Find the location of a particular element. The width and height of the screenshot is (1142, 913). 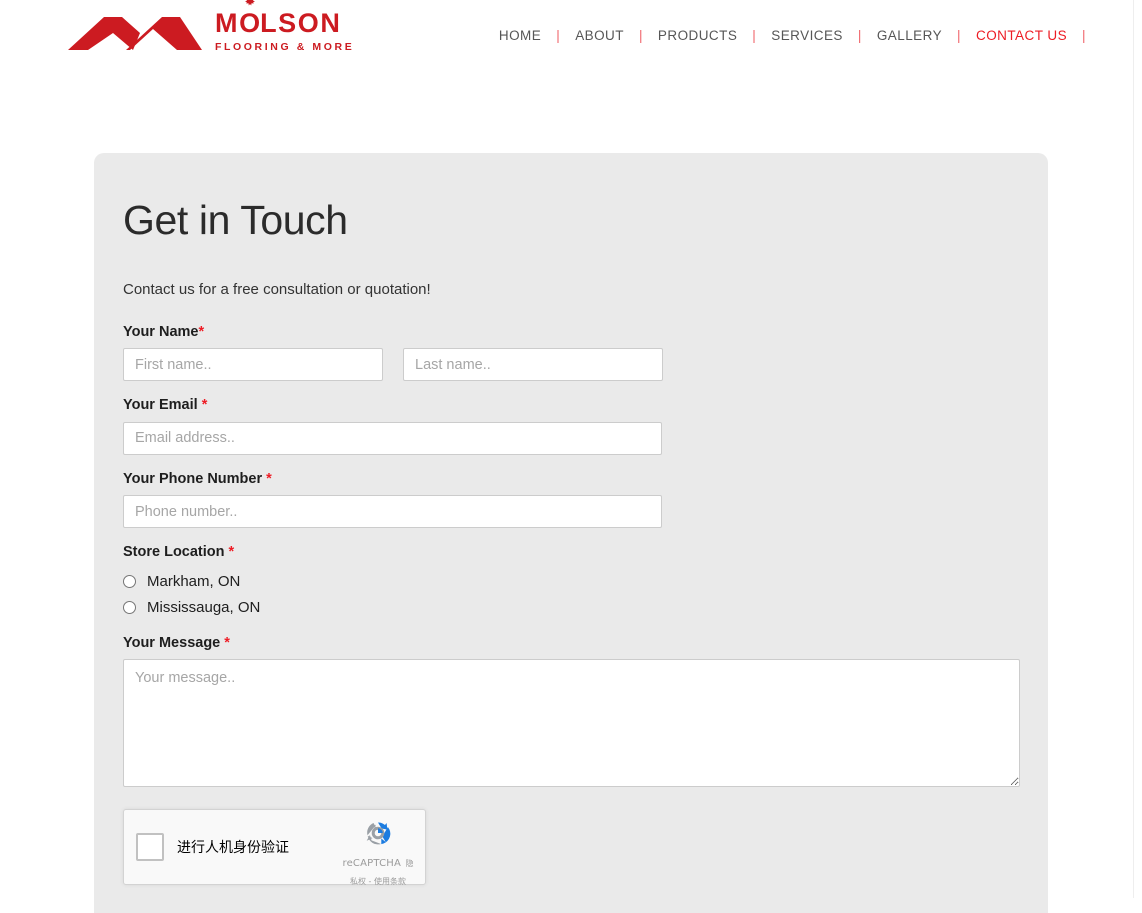

store-location-radio-group: Markham, ON Mississauga, ON is located at coordinates (559, 595).